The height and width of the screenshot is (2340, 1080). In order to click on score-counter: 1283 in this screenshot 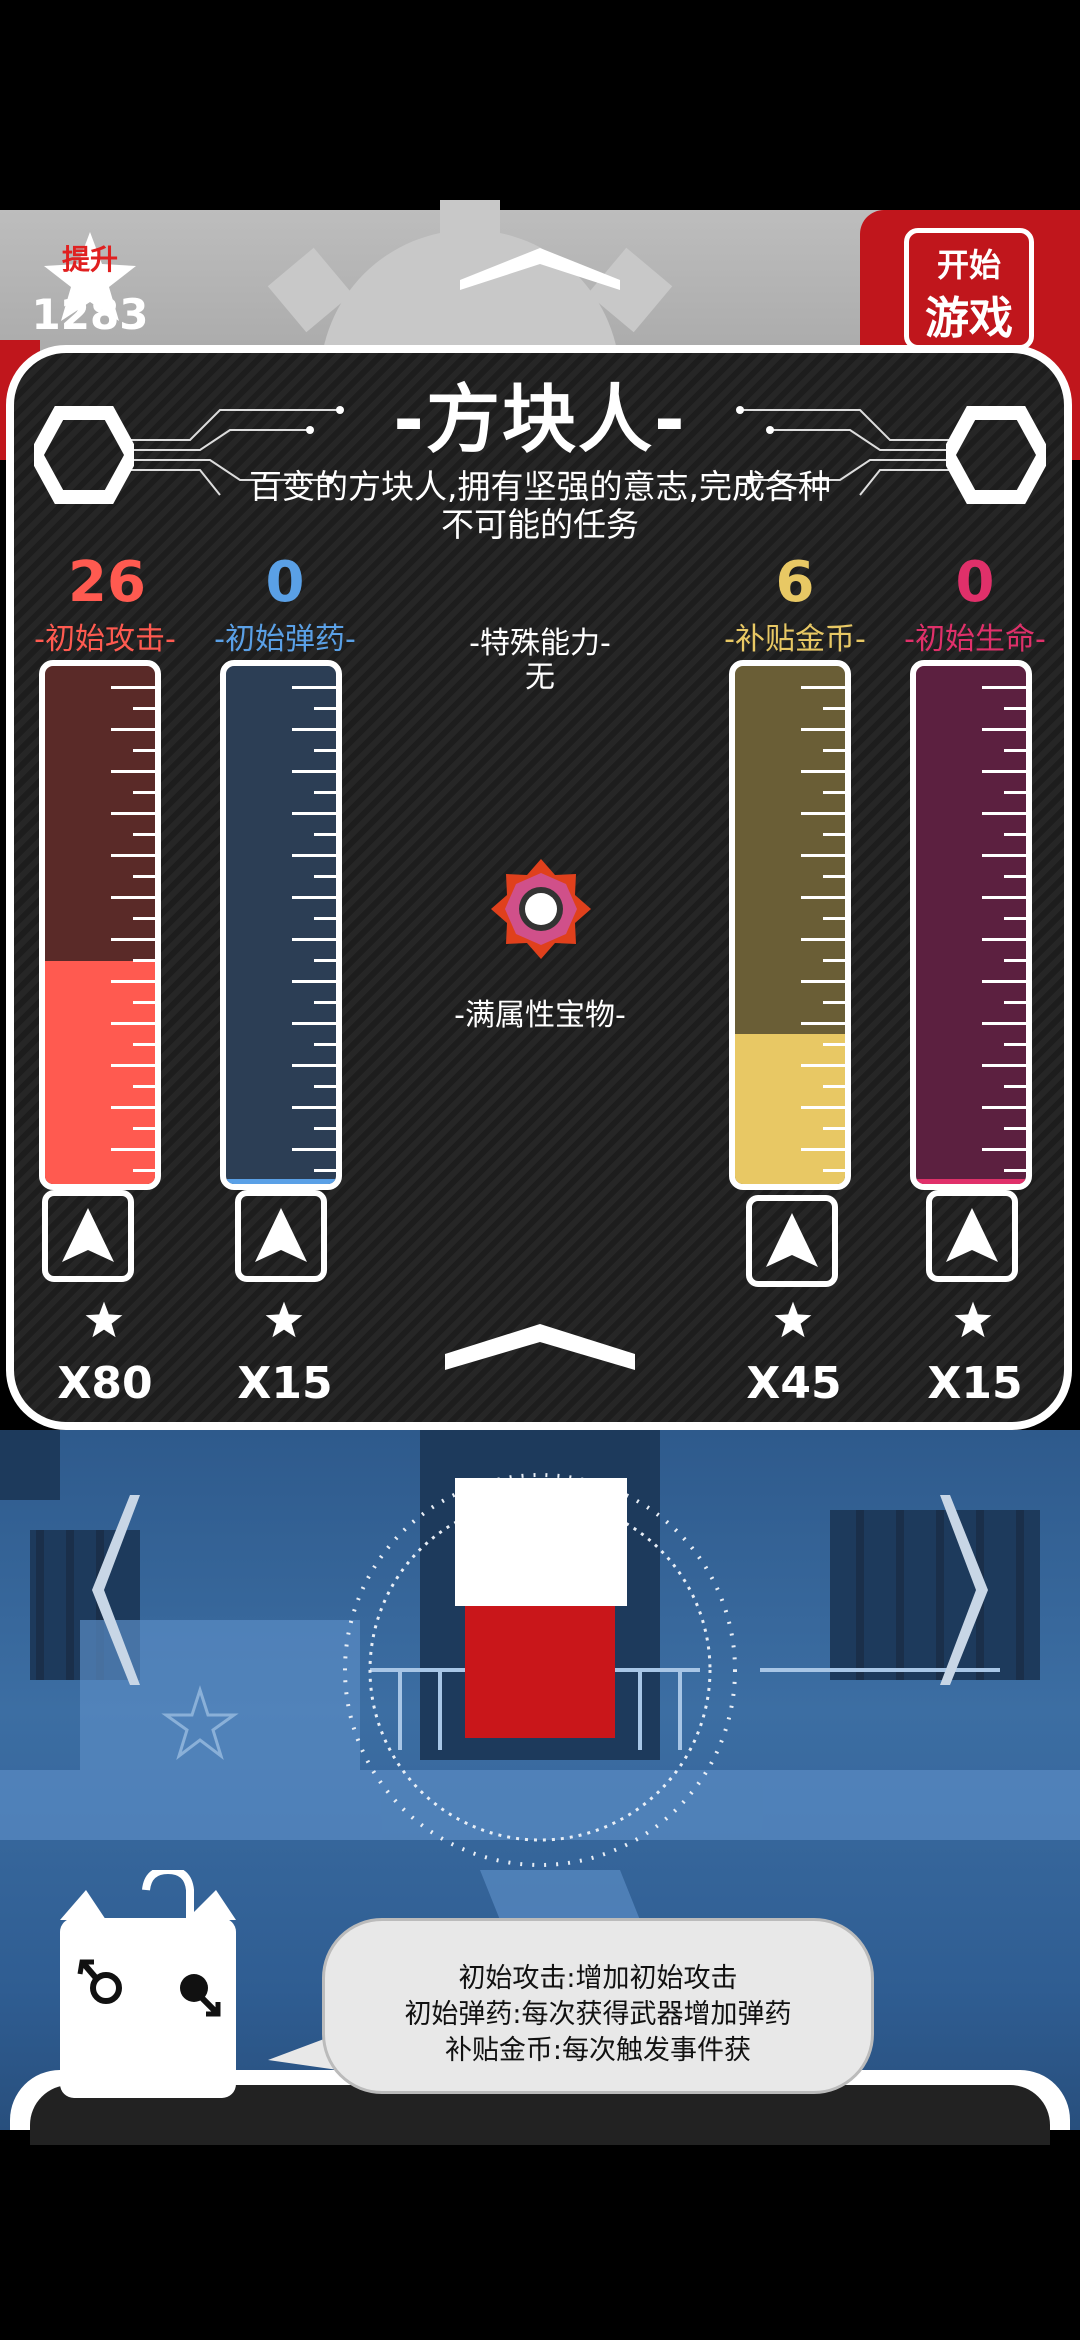, I will do `click(90, 314)`.